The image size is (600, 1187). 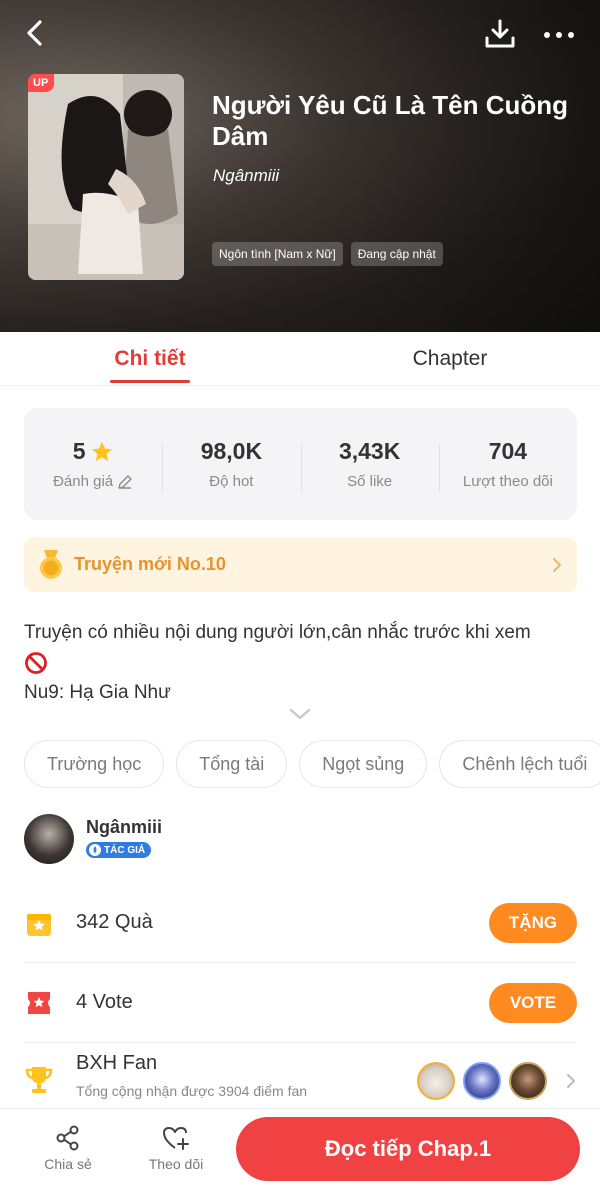 I want to click on hero-tags: Ngôn tình [Nam x Nữ] Đang cập nhật, so click(x=327, y=254).